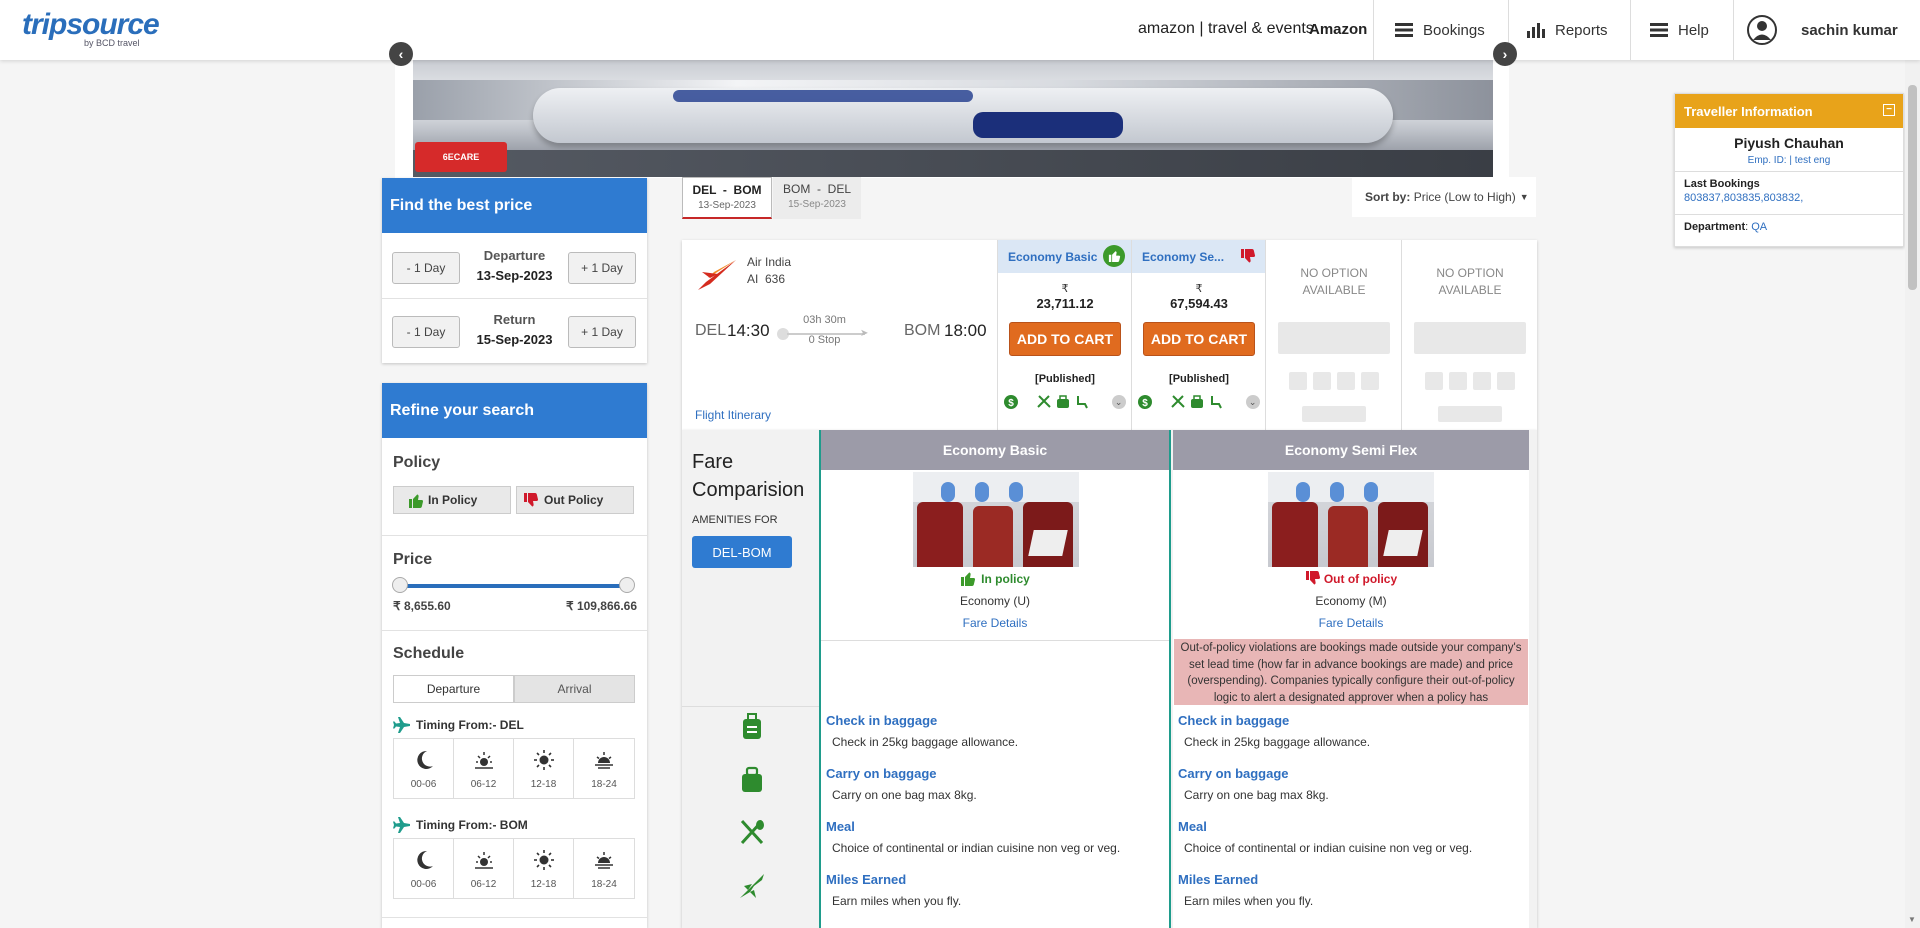  What do you see at coordinates (1789, 160) in the screenshot?
I see `employee-id: Emp. ID: | test eng` at bounding box center [1789, 160].